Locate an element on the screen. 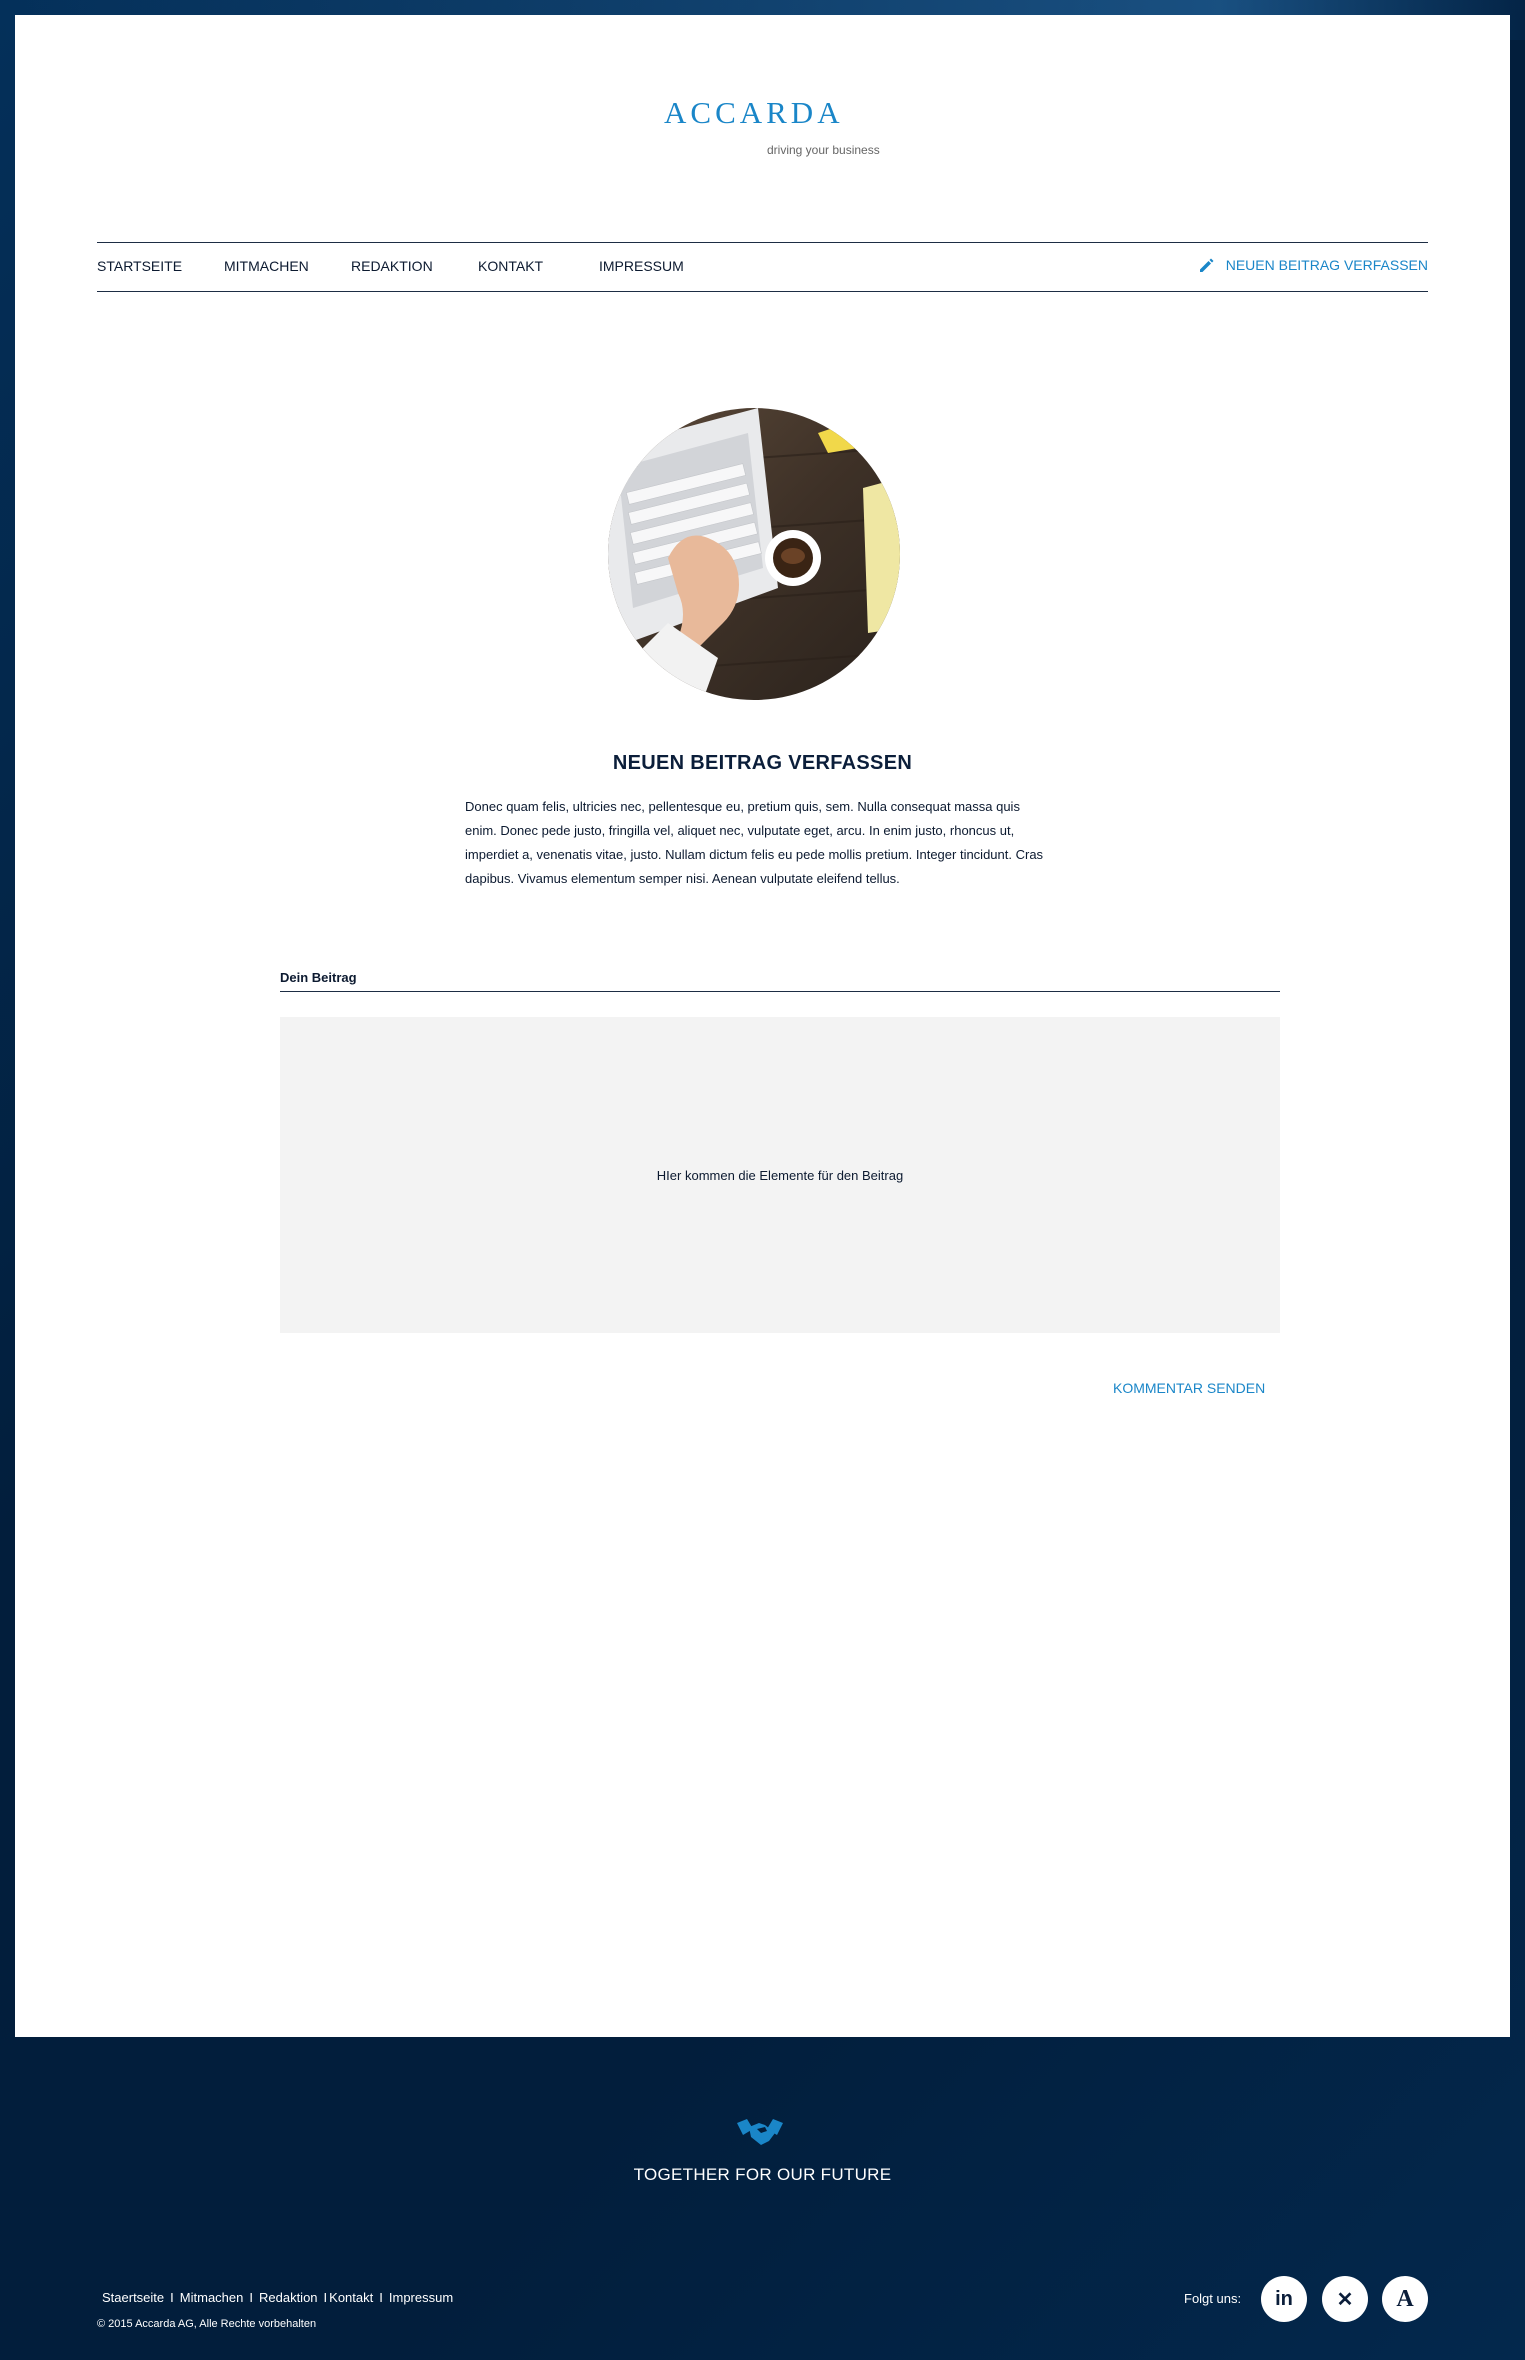 The width and height of the screenshot is (1525, 2360). nav-item-redaktion: REDAKTION is located at coordinates (392, 266).